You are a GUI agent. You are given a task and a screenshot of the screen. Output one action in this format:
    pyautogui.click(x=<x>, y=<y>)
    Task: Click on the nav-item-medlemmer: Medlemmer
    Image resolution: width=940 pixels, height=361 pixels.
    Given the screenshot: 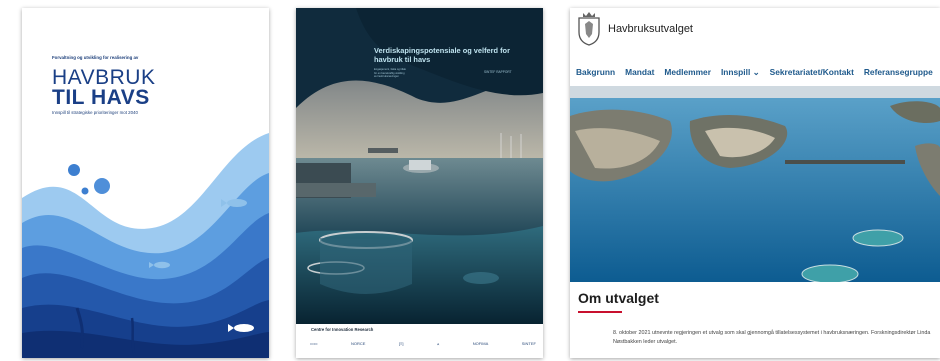 What is the action you would take?
    pyautogui.click(x=687, y=74)
    